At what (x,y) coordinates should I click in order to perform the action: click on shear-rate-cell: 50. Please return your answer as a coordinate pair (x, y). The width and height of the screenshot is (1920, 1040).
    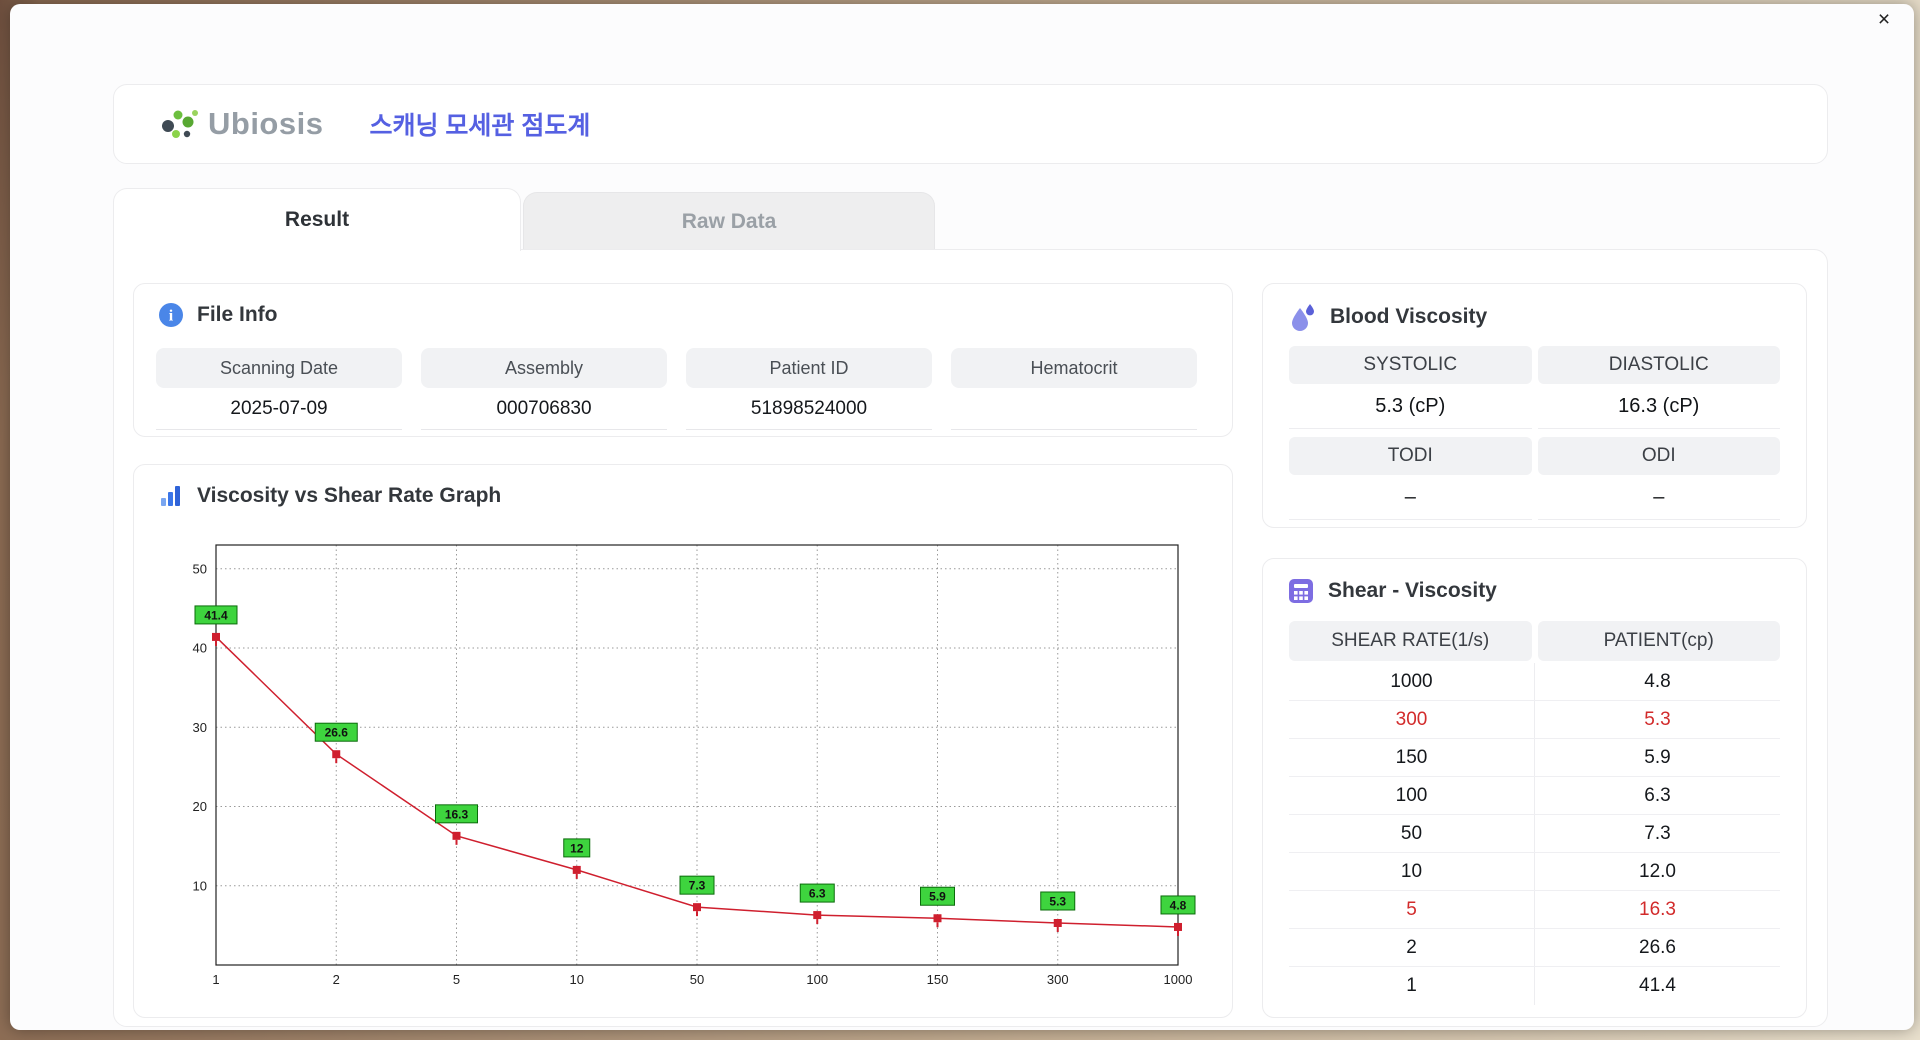
    Looking at the image, I should click on (1412, 833).